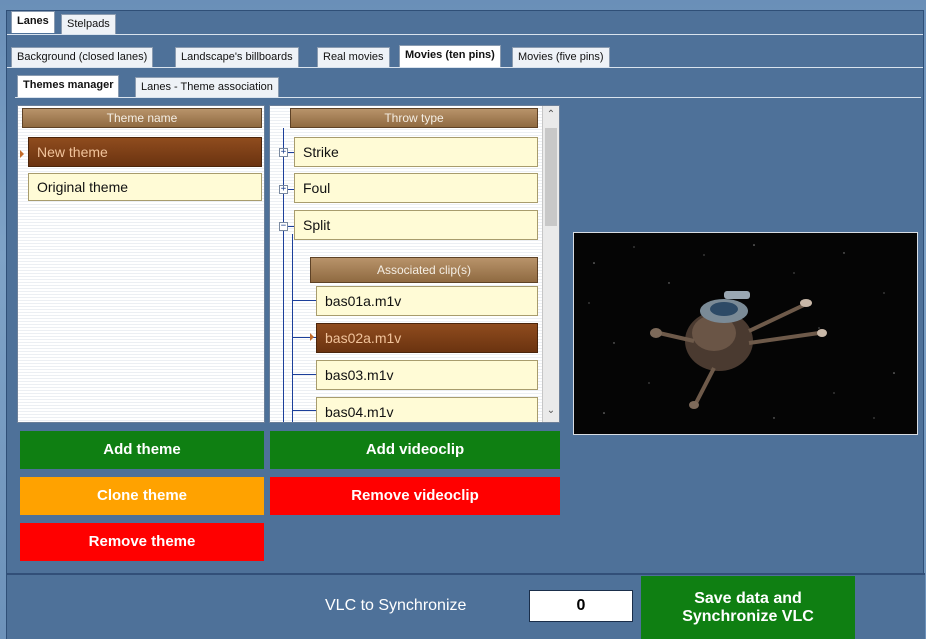  I want to click on video-preview, so click(745, 333).